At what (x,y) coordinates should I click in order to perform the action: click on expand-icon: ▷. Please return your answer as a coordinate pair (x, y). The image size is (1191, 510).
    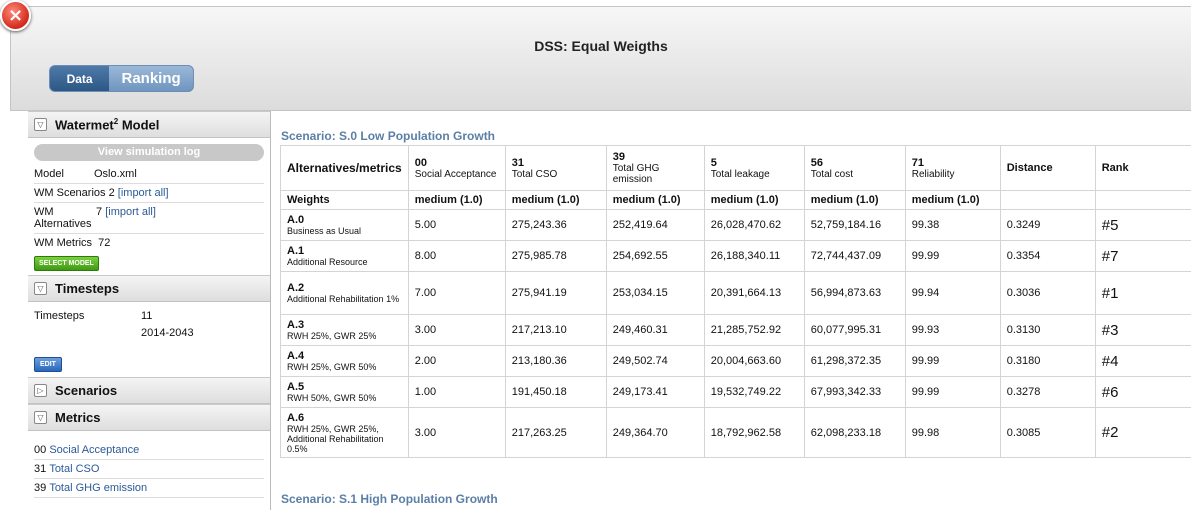
    Looking at the image, I should click on (40, 390).